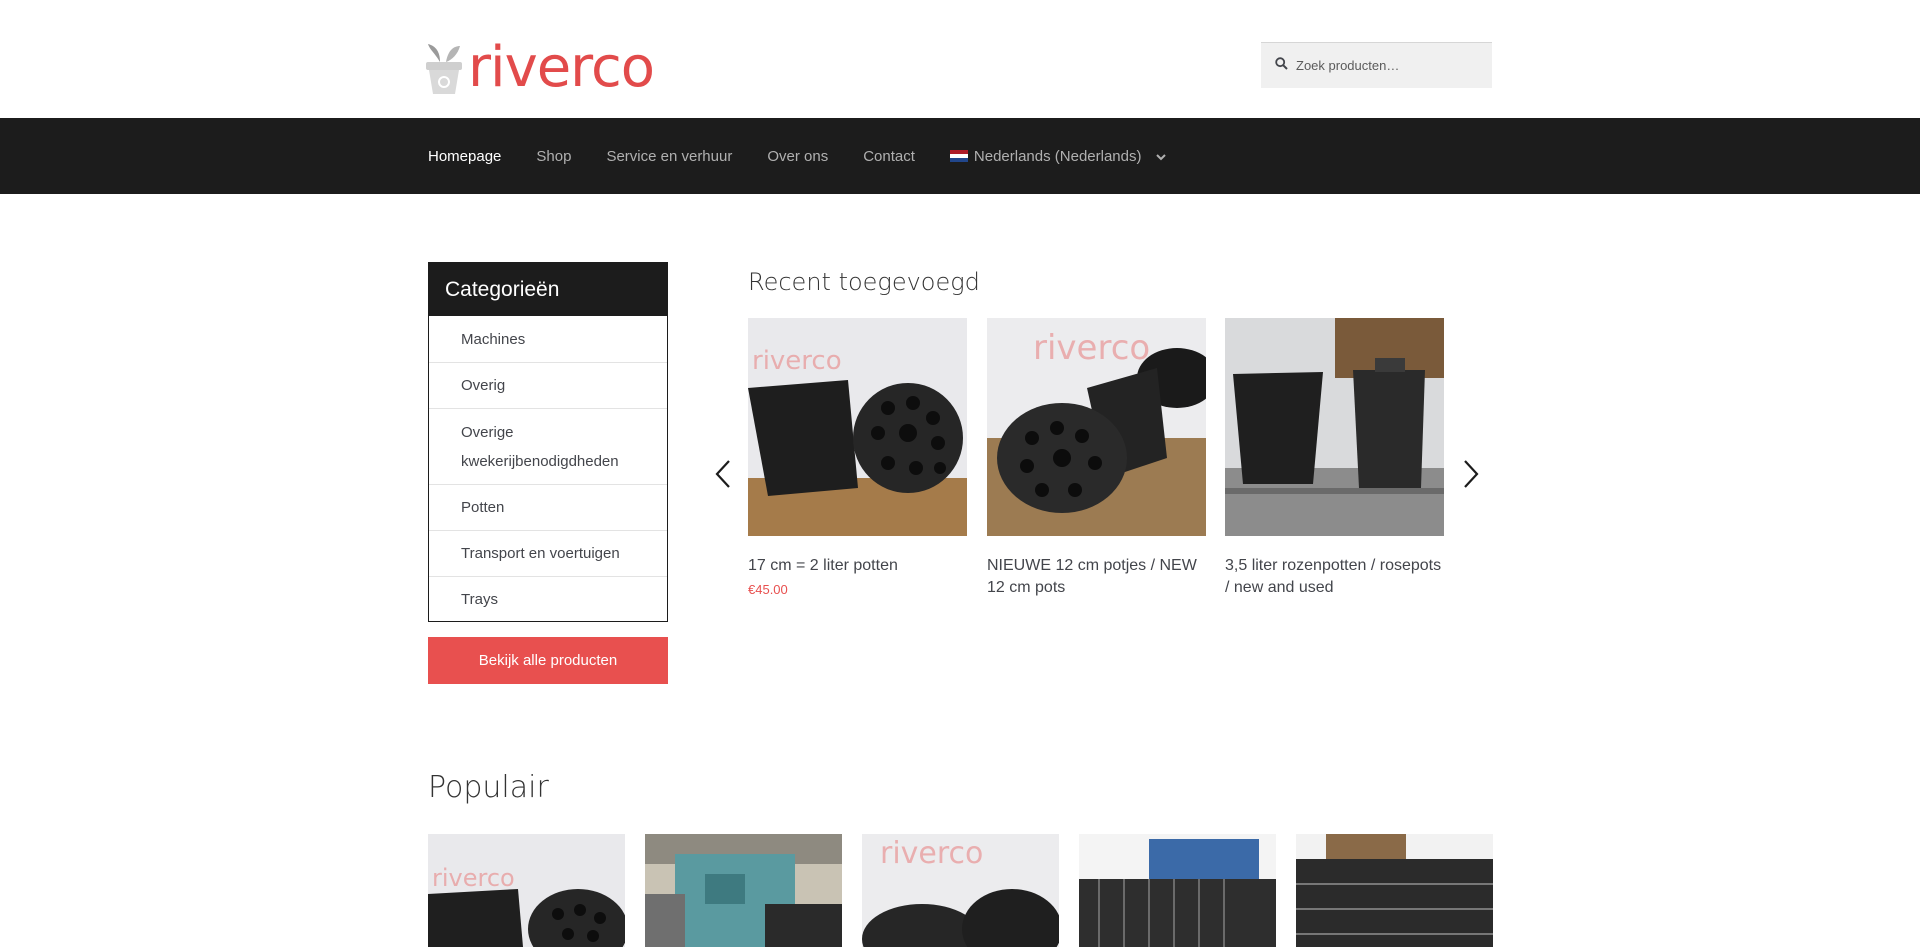  What do you see at coordinates (723, 474) in the screenshot?
I see `carousel-prev-icon` at bounding box center [723, 474].